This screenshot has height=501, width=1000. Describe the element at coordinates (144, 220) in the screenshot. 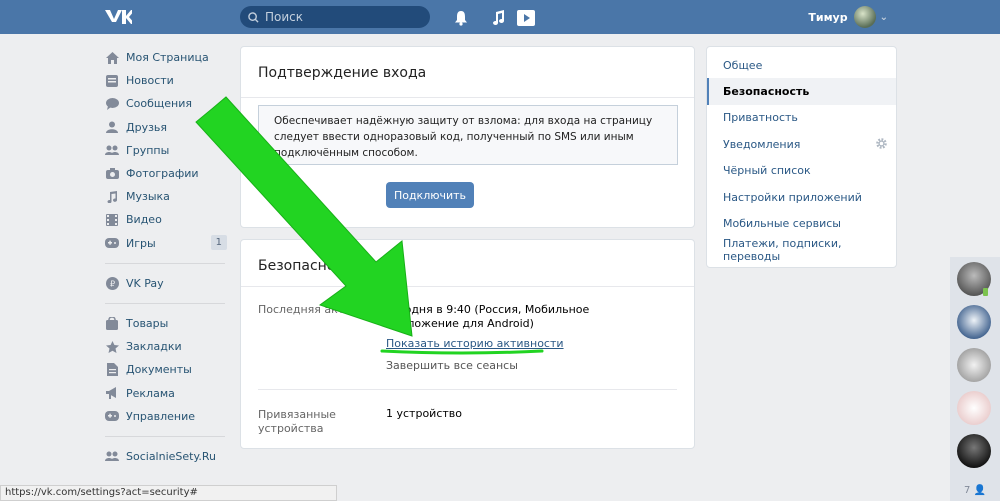

I see `sidebar-item-label: Видео` at that location.